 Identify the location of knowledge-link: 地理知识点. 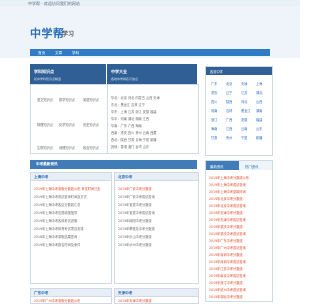
(67, 147).